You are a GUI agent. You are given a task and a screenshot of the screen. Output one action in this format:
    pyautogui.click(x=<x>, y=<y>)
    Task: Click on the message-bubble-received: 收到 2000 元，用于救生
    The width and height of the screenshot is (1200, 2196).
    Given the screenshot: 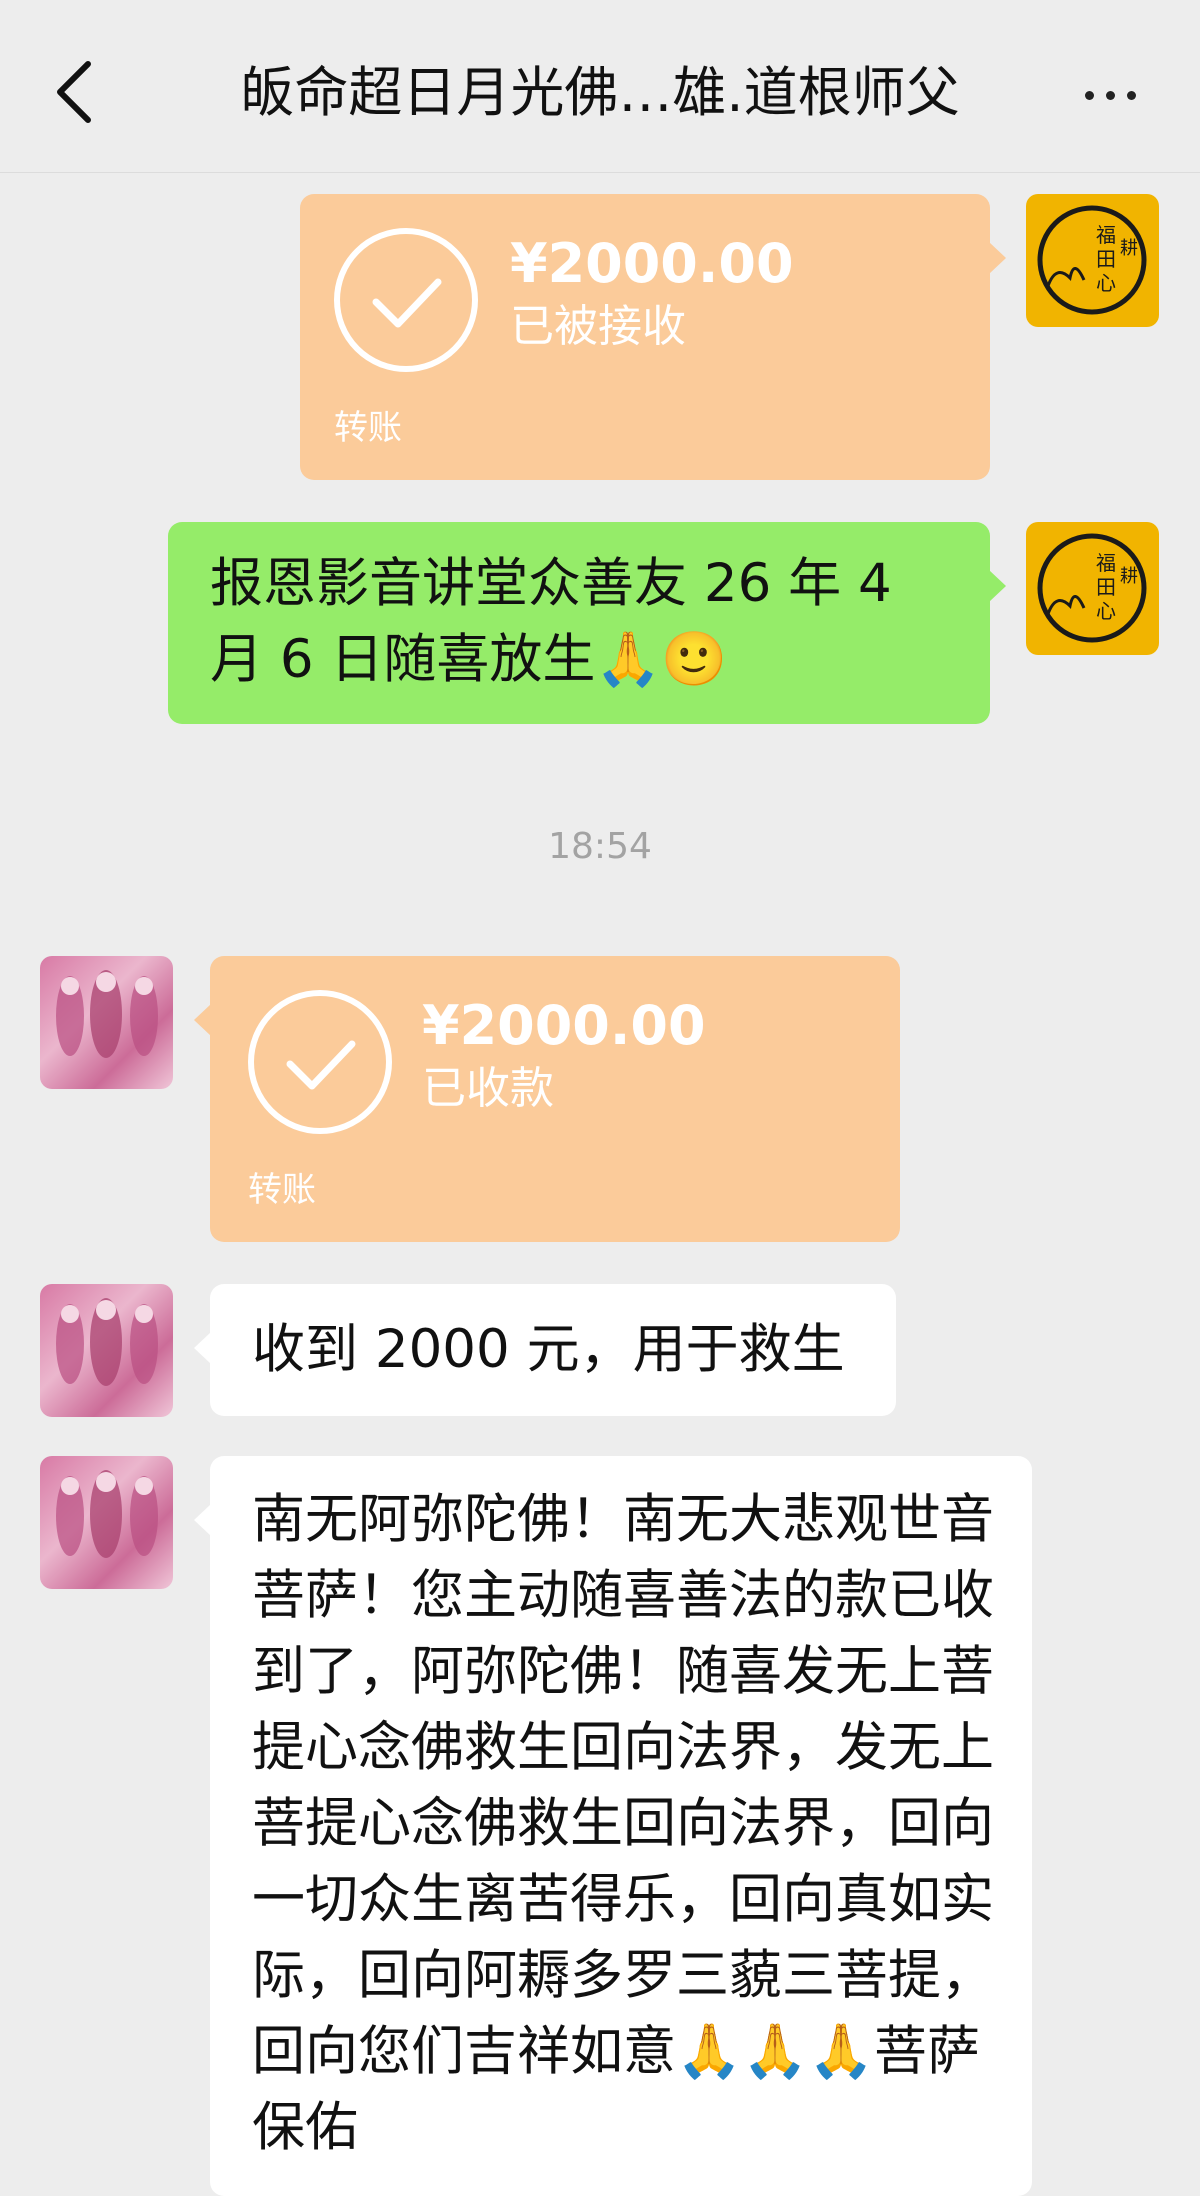 What is the action you would take?
    pyautogui.click(x=545, y=1350)
    